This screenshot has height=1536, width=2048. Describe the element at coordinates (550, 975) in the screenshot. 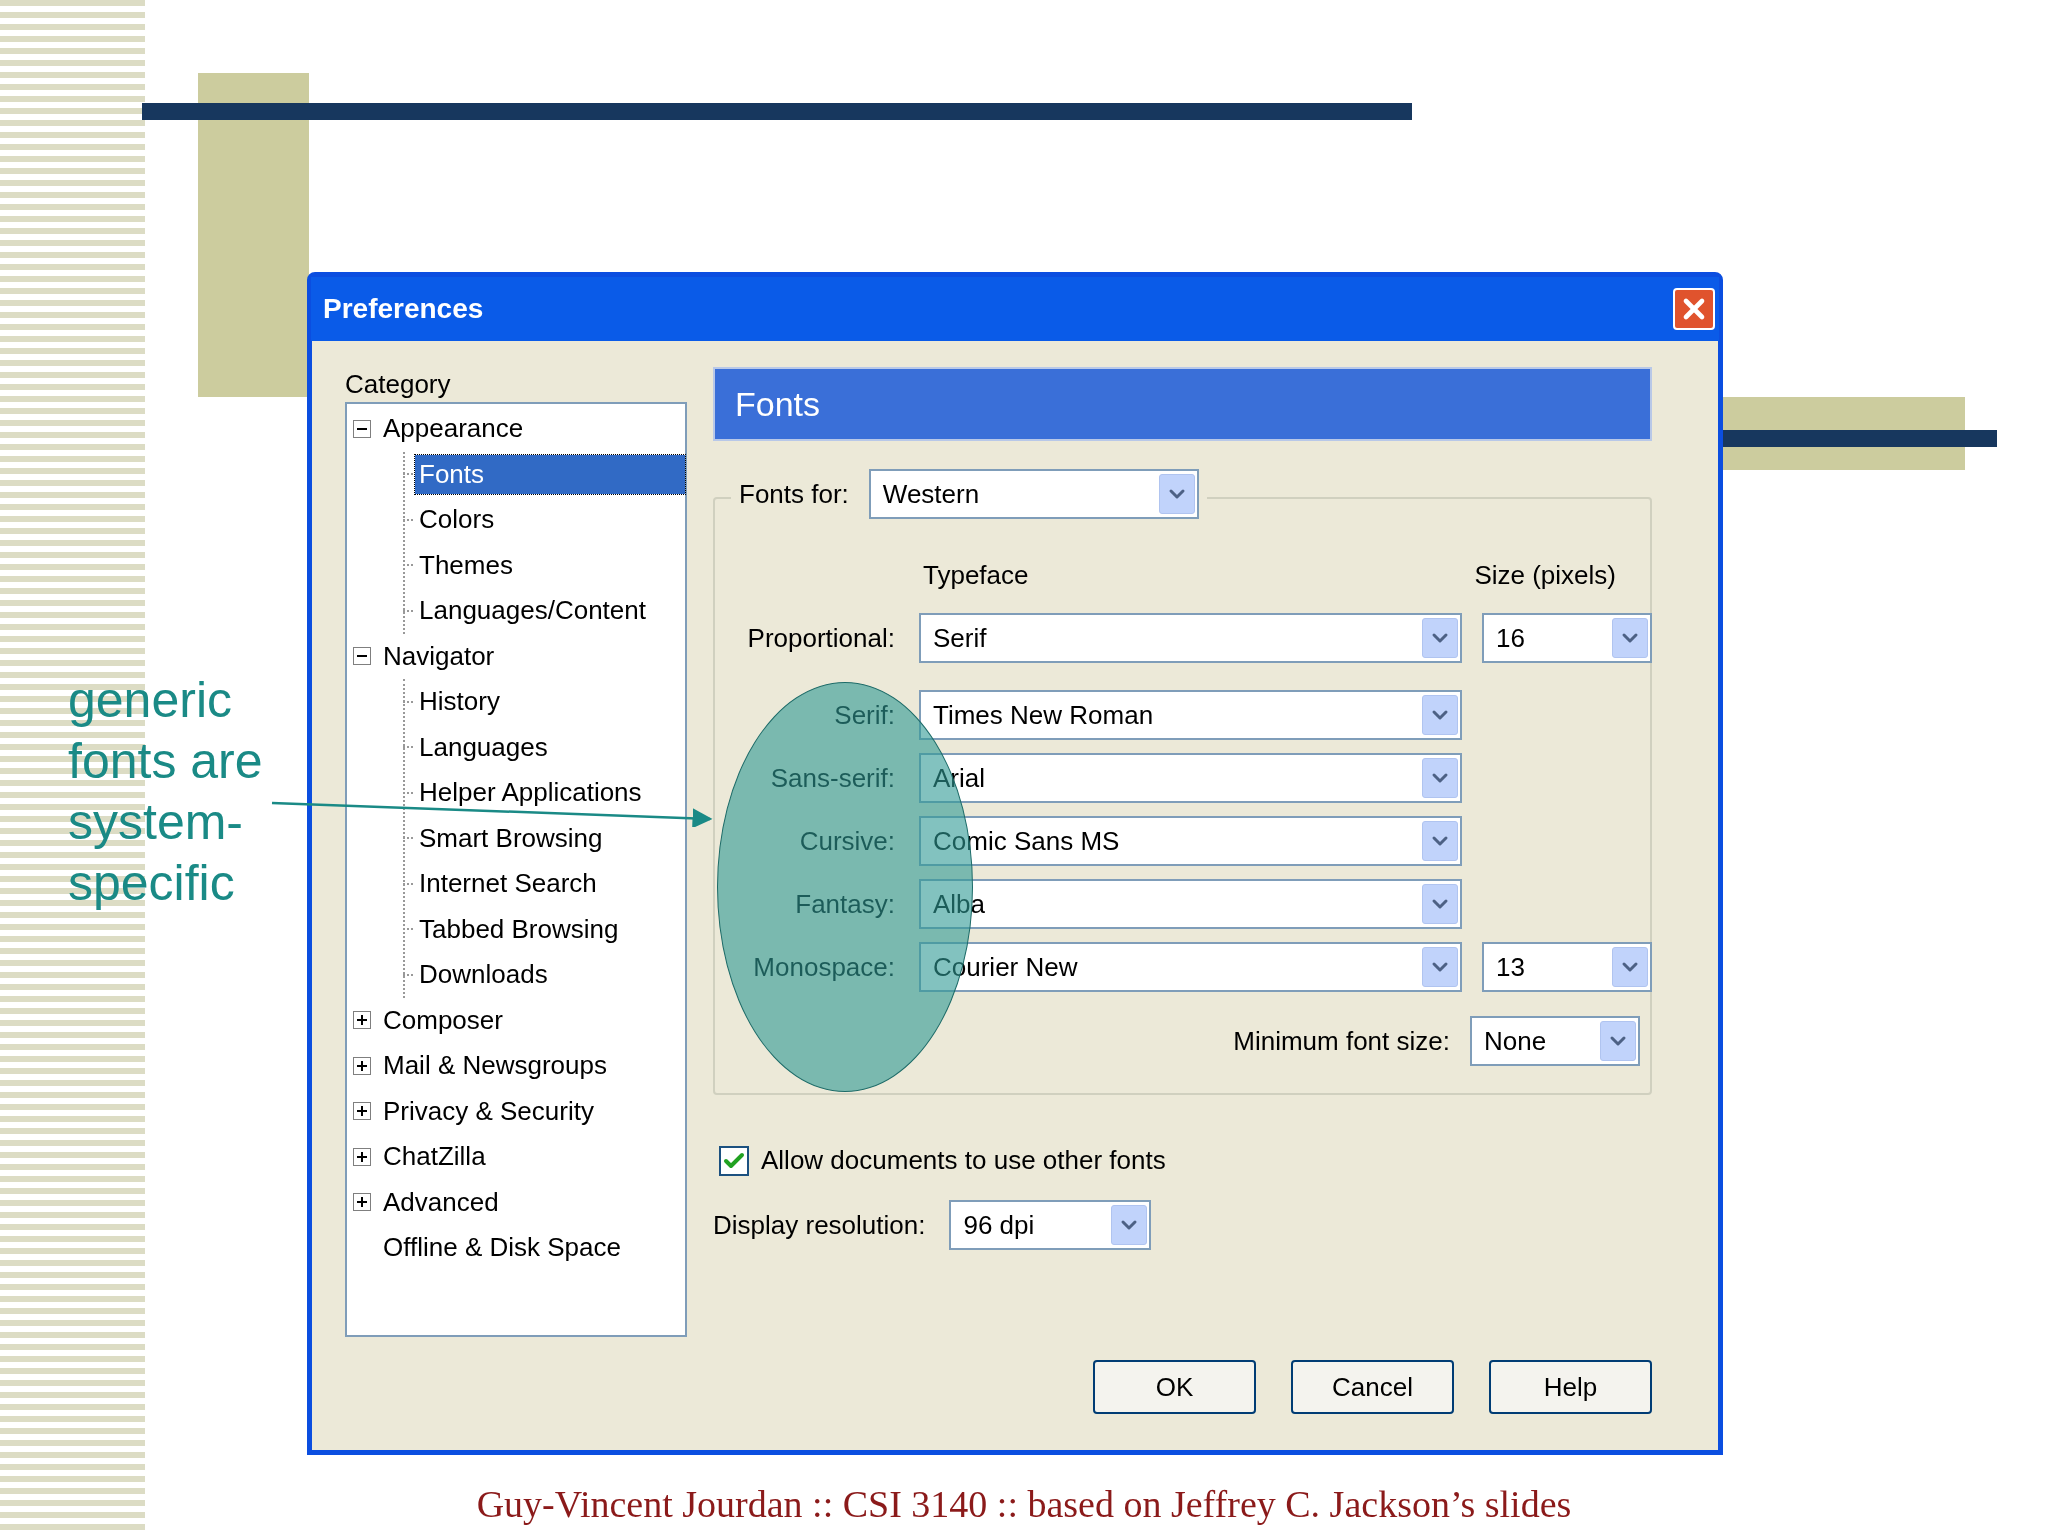

I see `tree-item: Downloads` at that location.